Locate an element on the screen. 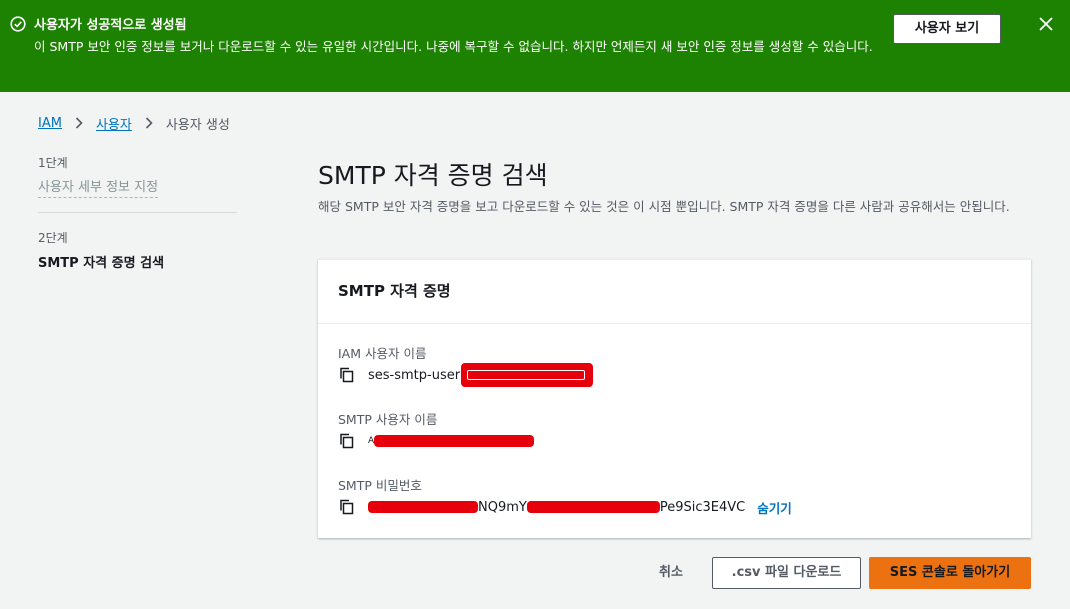 This screenshot has height=609, width=1070. iam-user-label: IAM 사용자 이름 is located at coordinates (382, 353).